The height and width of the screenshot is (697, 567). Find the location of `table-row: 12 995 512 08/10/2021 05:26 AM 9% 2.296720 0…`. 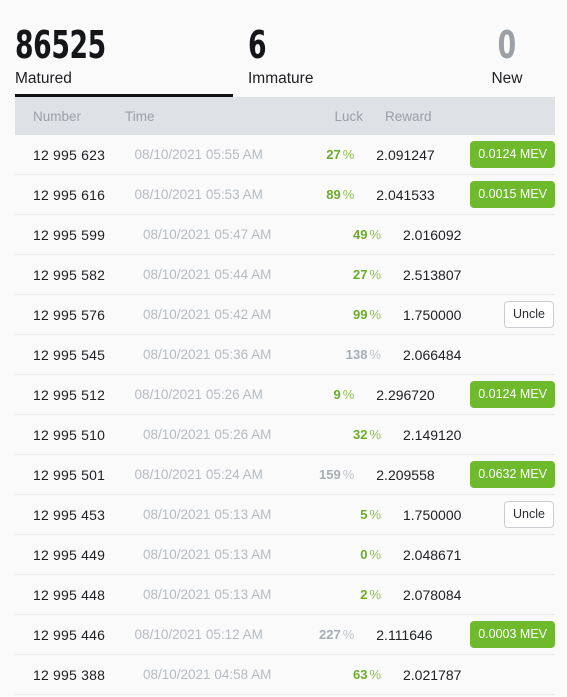

table-row: 12 995 512 08/10/2021 05:26 AM 9% 2.296720 0… is located at coordinates (285, 395).